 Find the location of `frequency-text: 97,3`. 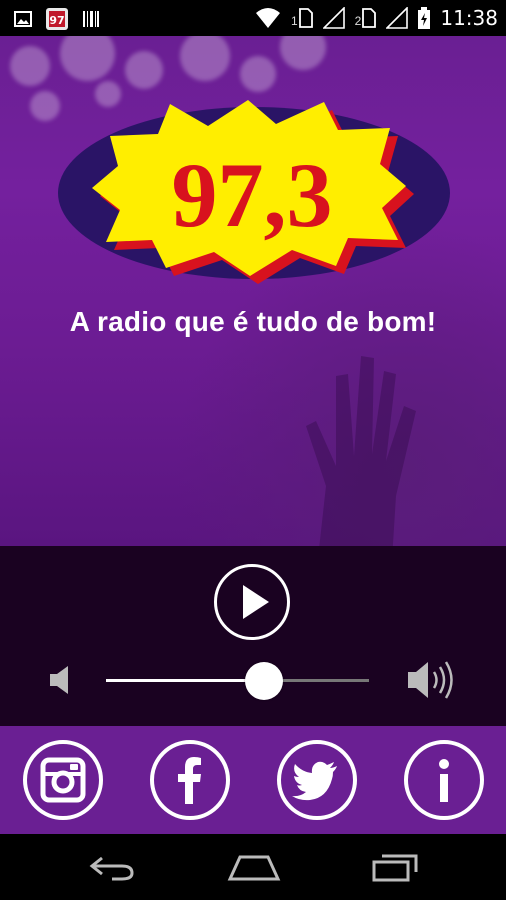

frequency-text: 97,3 is located at coordinates (252, 195).